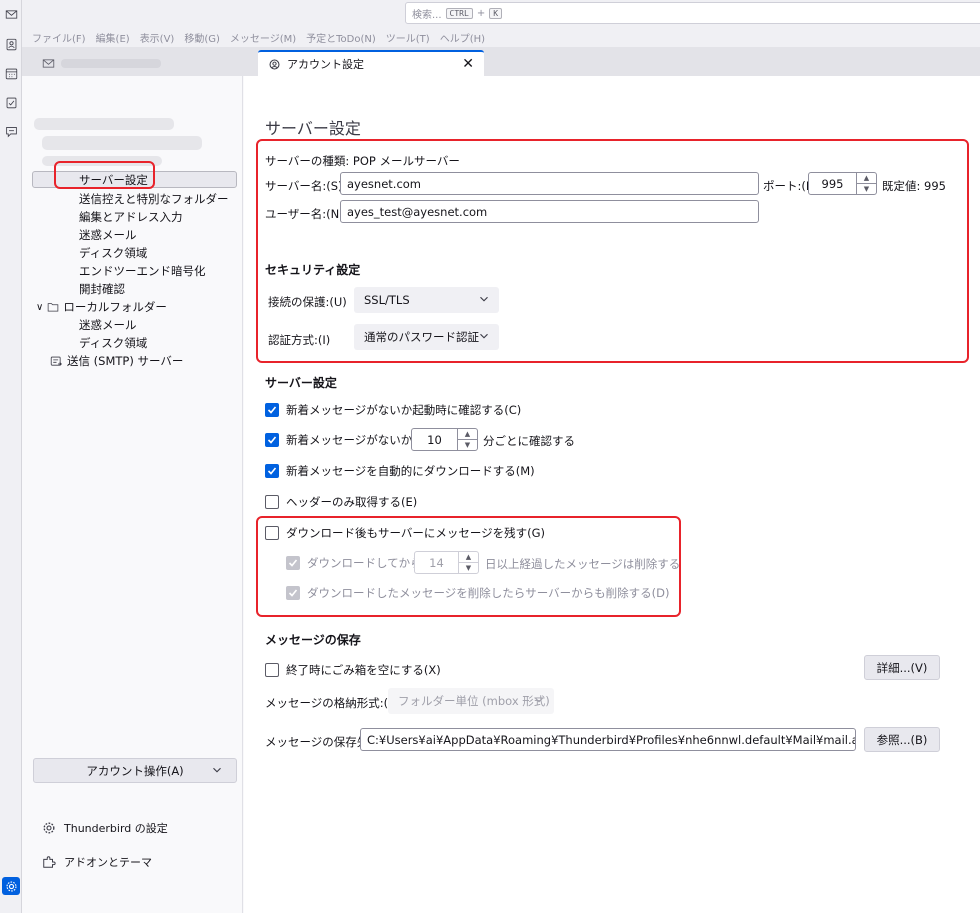  Describe the element at coordinates (108, 325) in the screenshot. I see `sidebar-item-local-junk: 迷惑メール` at that location.